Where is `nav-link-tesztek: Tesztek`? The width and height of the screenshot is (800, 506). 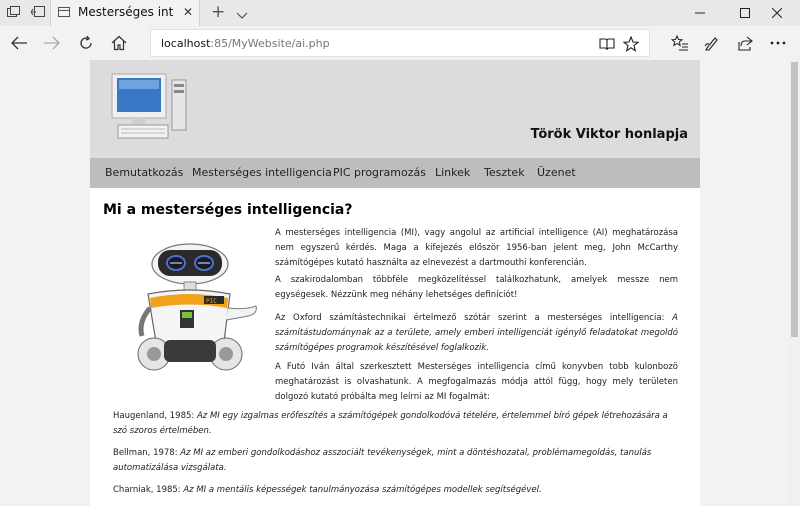 nav-link-tesztek: Tesztek is located at coordinates (504, 172).